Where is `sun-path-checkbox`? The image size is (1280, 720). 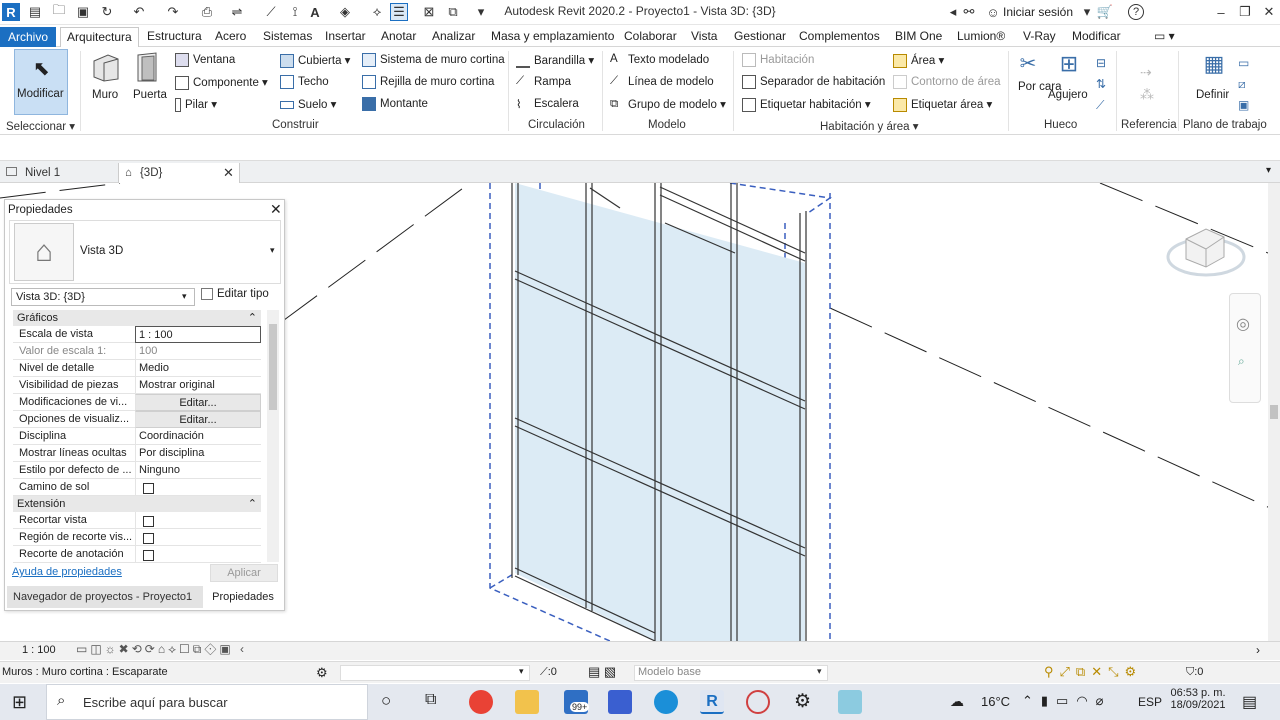
sun-path-checkbox is located at coordinates (148, 488).